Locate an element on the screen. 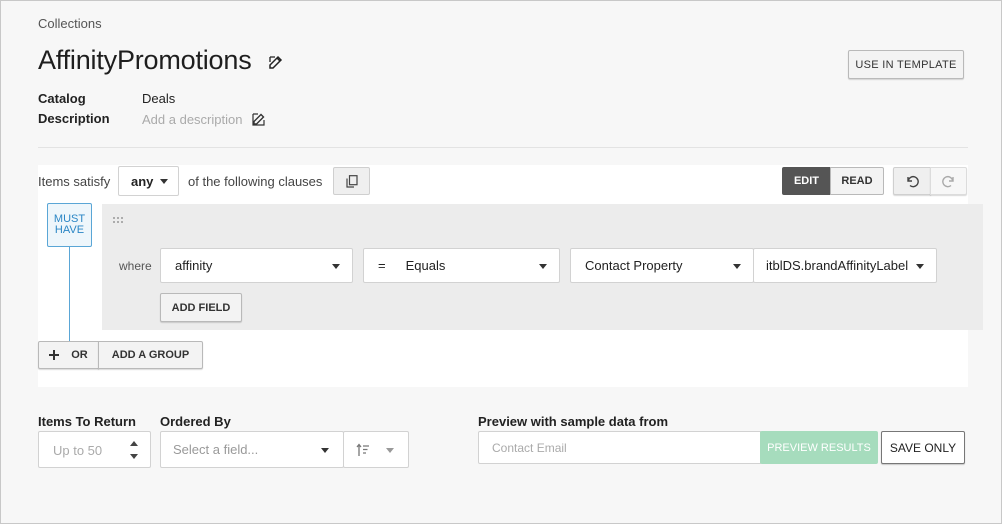 Image resolution: width=1002 pixels, height=524 pixels. contact-property-value: itblDS.brandAffinityLabel is located at coordinates (837, 265).